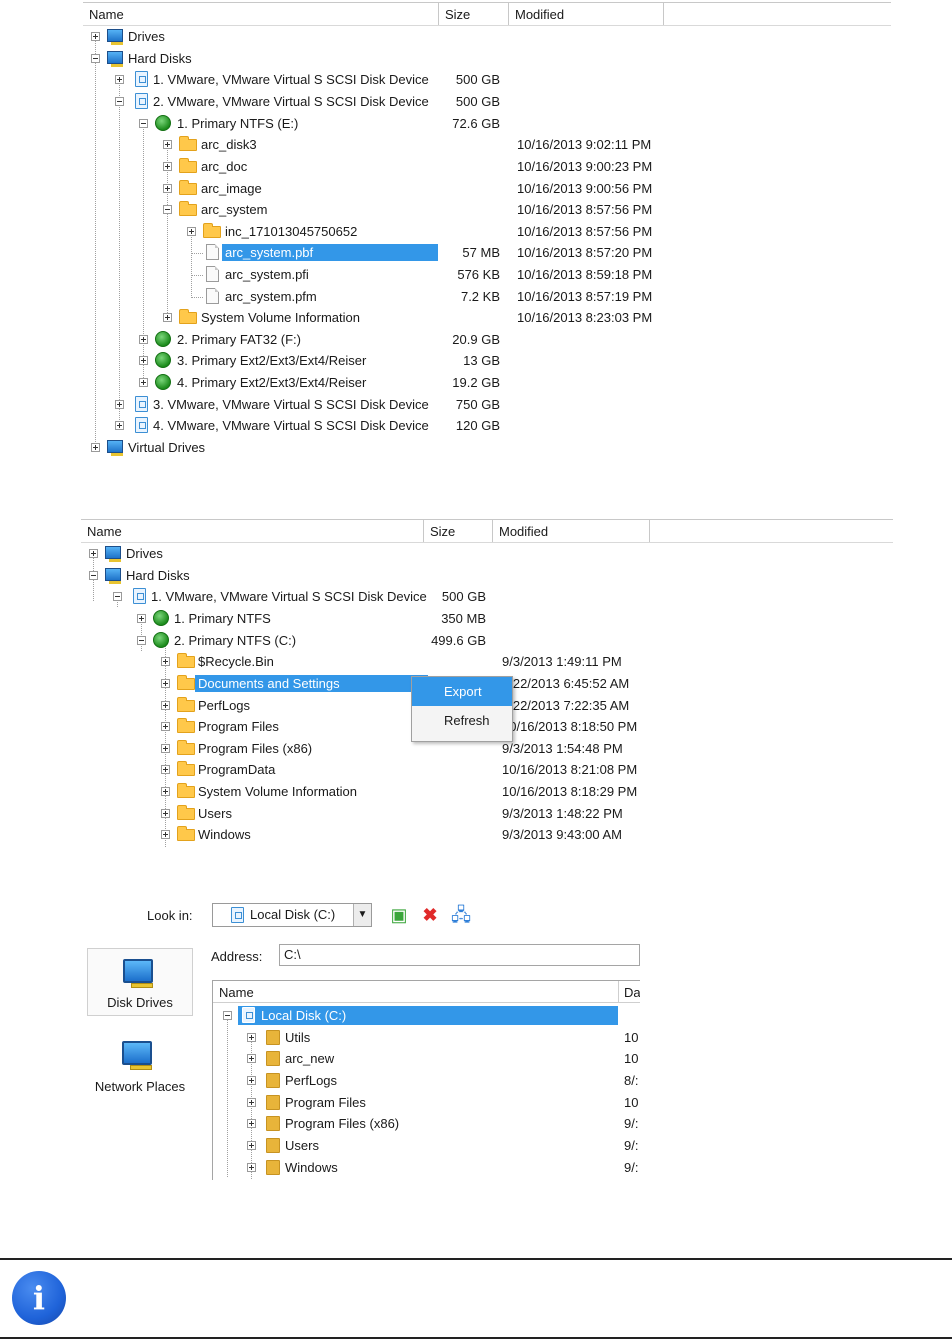  I want to click on header-date: Da, so click(629, 992).